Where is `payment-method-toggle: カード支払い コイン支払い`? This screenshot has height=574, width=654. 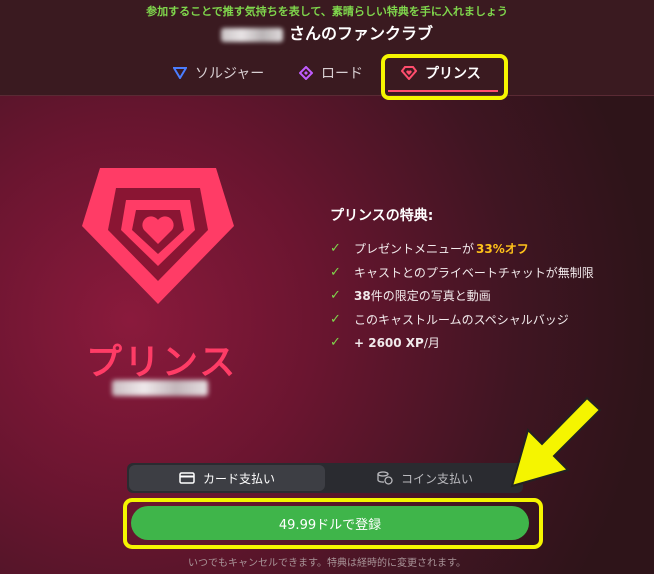 payment-method-toggle: カード支払い コイン支払い is located at coordinates (325, 478).